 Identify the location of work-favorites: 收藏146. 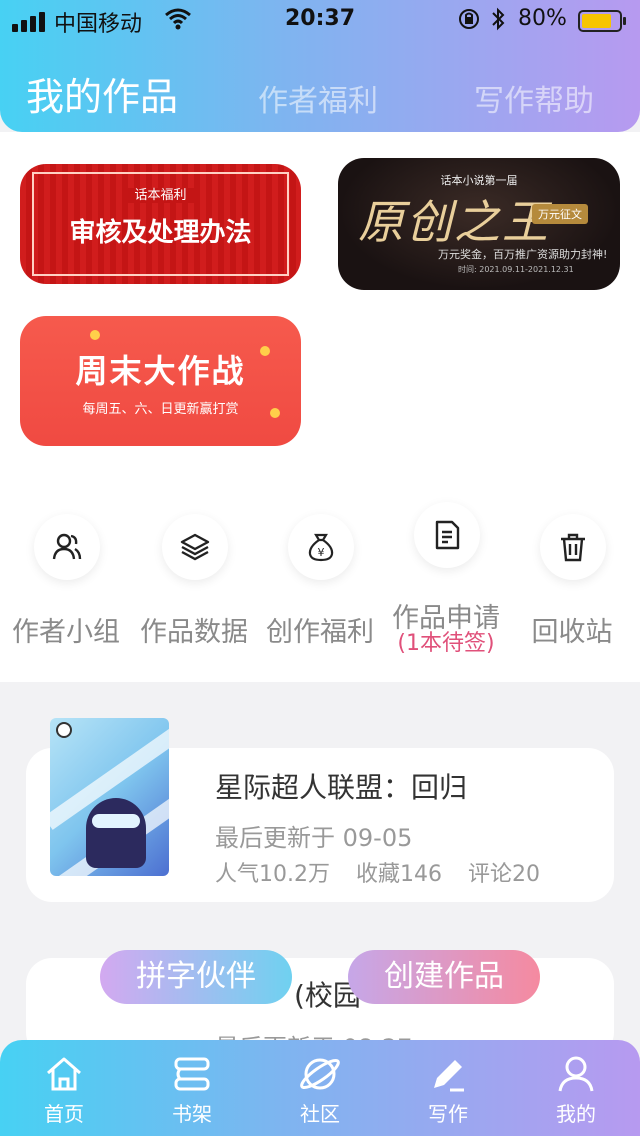
(399, 874).